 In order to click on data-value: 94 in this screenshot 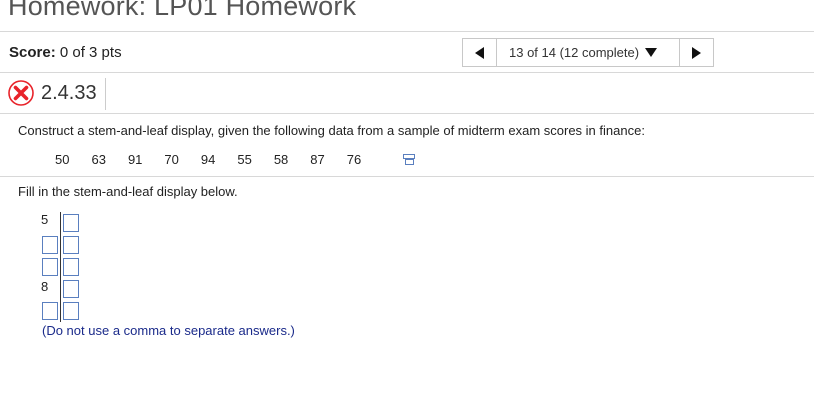, I will do `click(208, 159)`.